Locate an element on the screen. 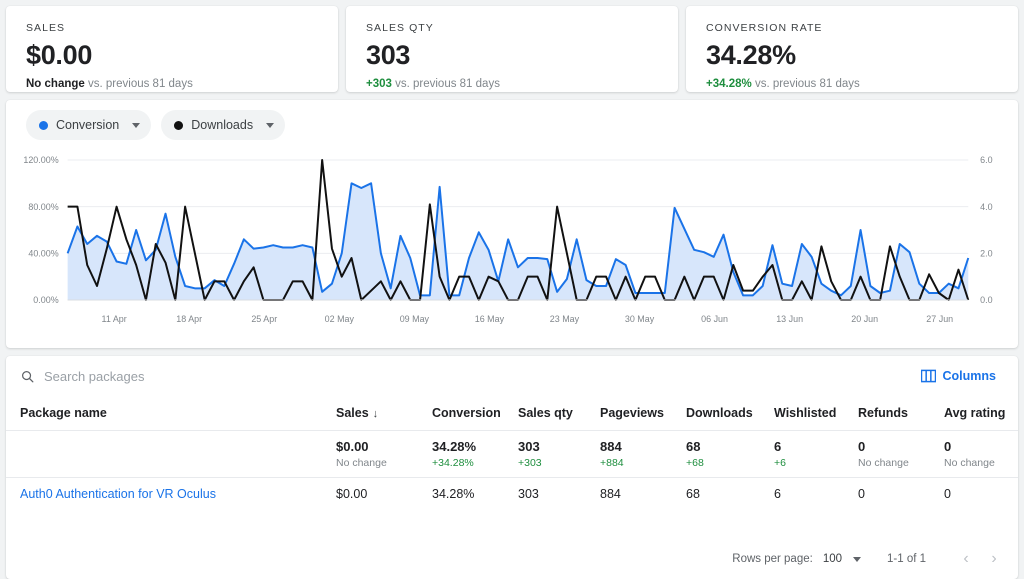 This screenshot has width=1024, height=579. pagination-range-label: 1-1 of 1 is located at coordinates (906, 559).